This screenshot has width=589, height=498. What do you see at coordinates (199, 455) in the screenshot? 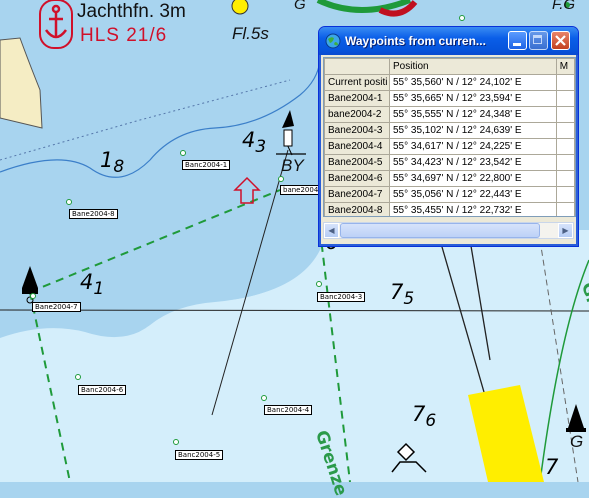
I see `waypoint-label: Banc2004-5` at bounding box center [199, 455].